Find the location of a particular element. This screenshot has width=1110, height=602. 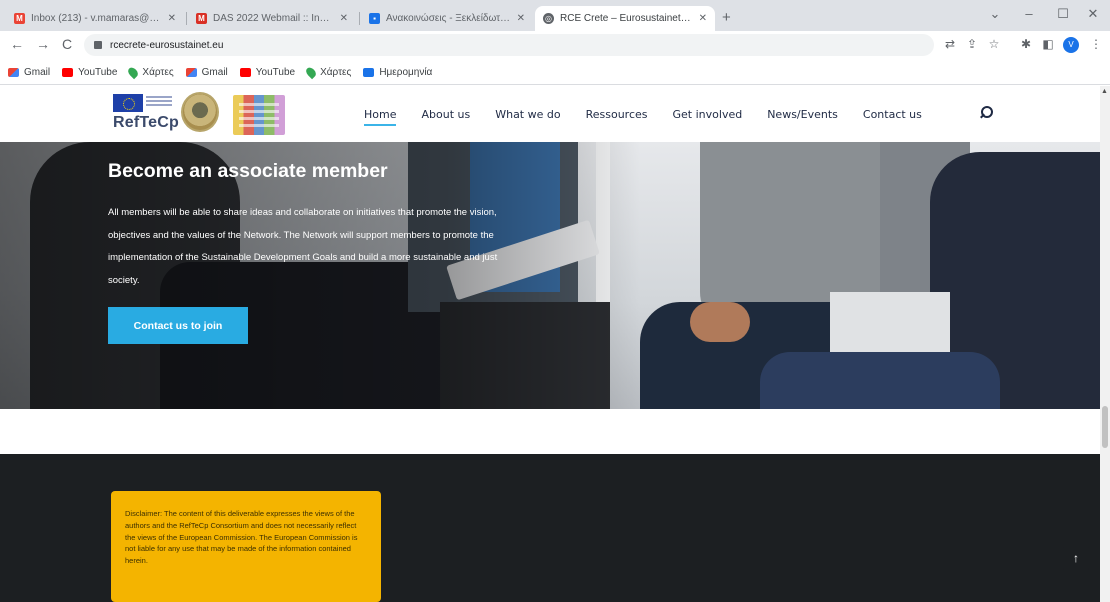

nav-home: Home is located at coordinates (380, 117).